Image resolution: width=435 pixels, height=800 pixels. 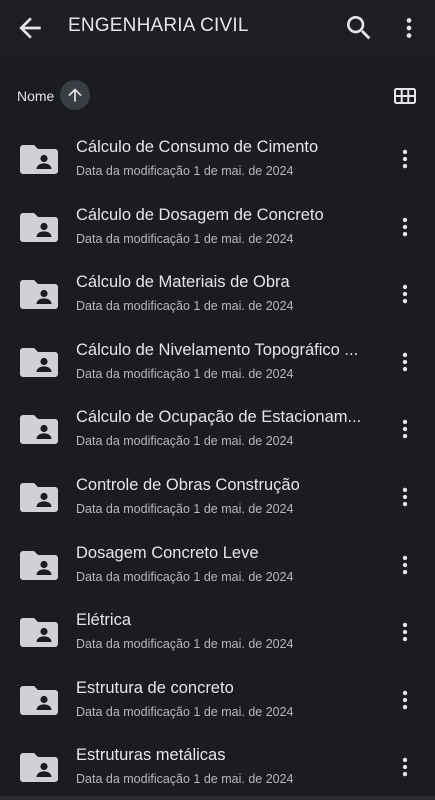 I want to click on folder-name: Elétrica, so click(x=104, y=620).